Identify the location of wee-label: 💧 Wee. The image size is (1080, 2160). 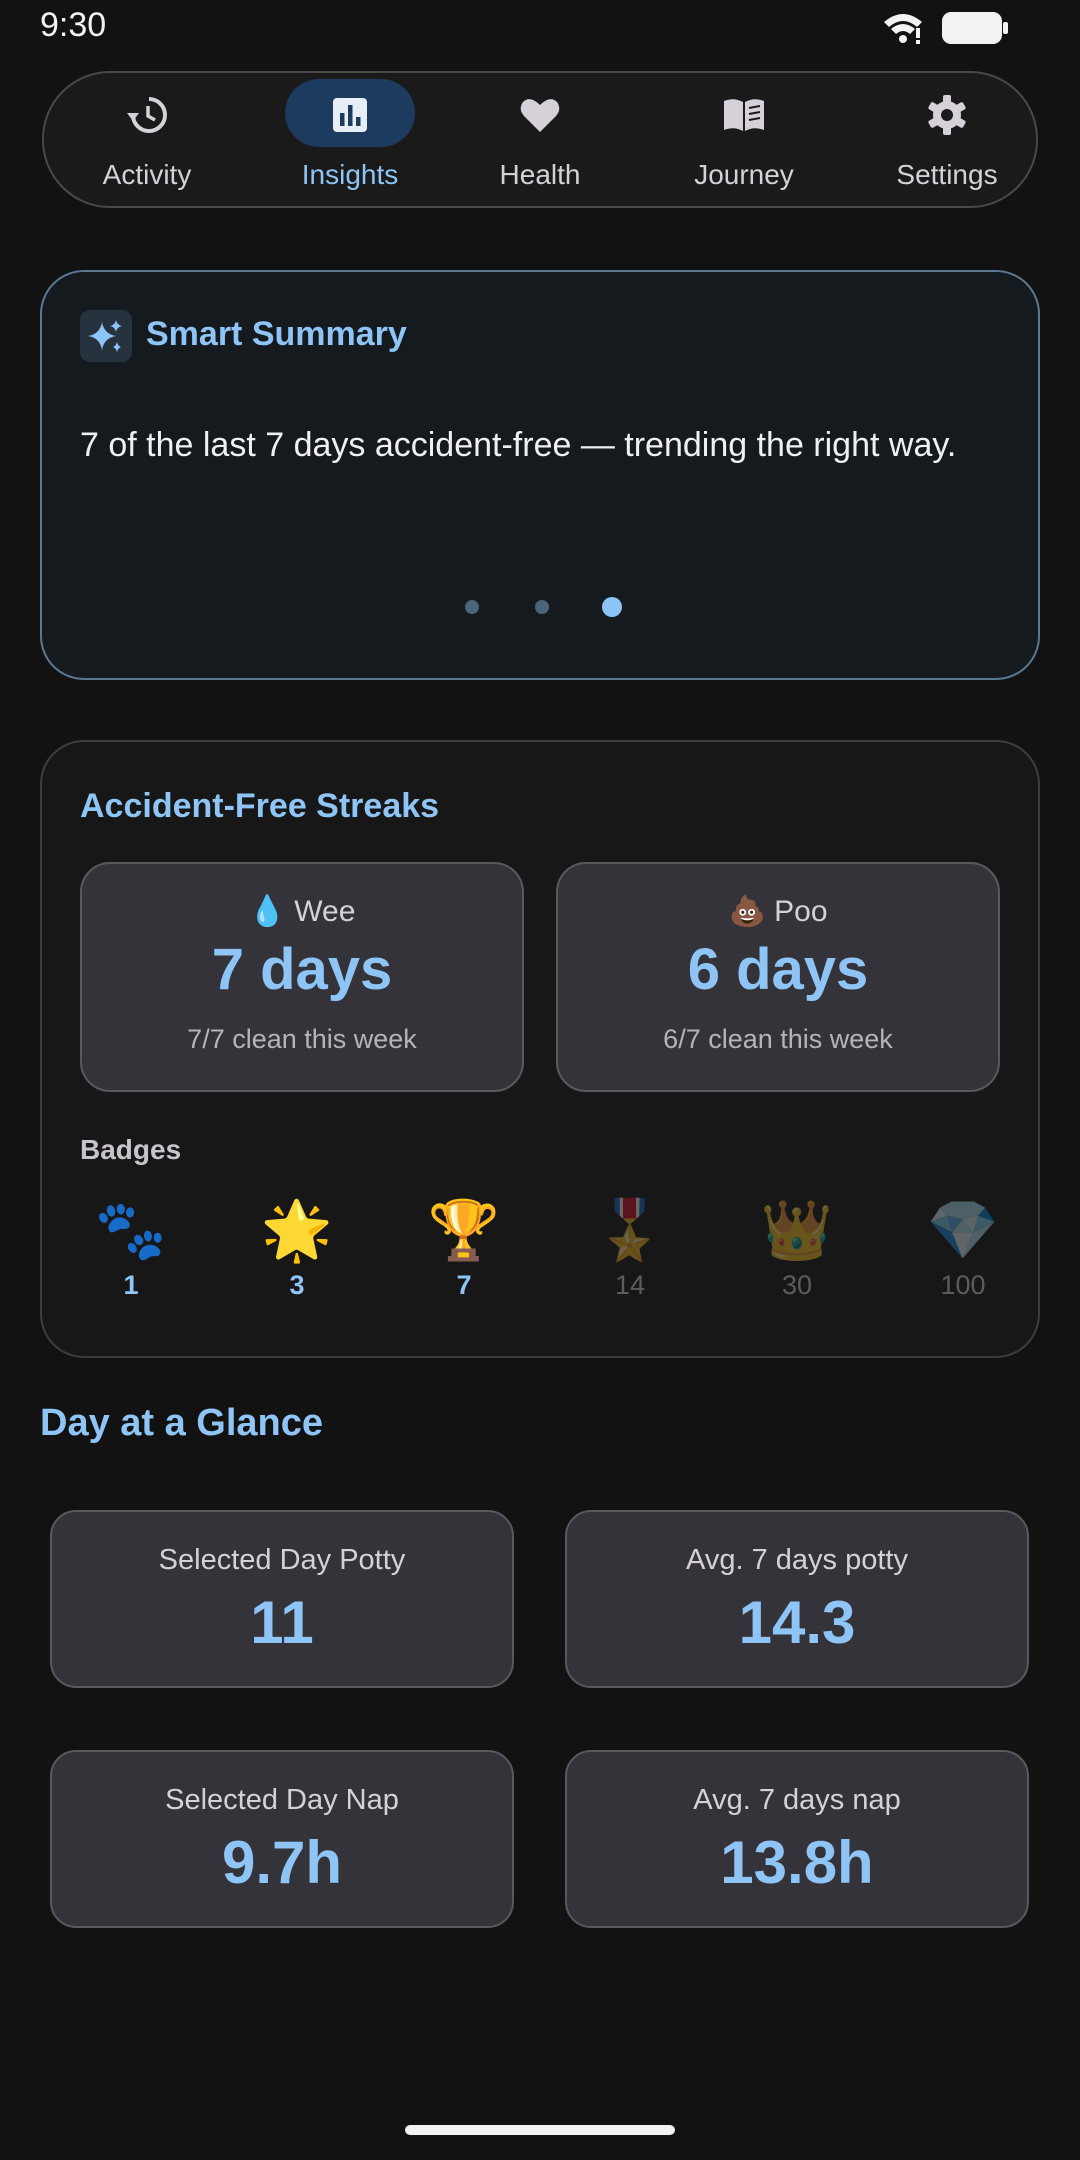
(302, 911).